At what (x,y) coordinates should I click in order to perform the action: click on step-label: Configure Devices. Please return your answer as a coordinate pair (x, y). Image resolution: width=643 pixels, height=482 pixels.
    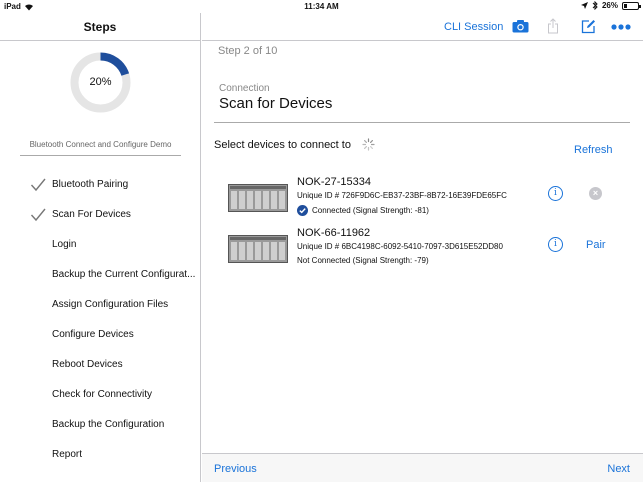
    Looking at the image, I should click on (93, 334).